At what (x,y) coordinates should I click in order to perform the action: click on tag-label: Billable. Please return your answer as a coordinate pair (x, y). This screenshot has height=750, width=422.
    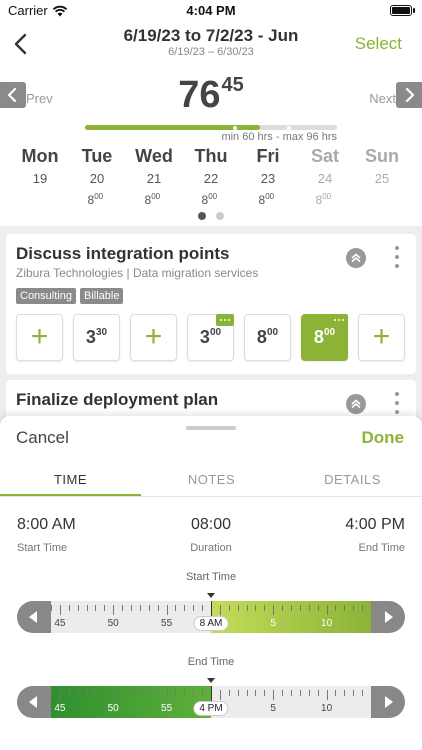
    Looking at the image, I should click on (101, 296).